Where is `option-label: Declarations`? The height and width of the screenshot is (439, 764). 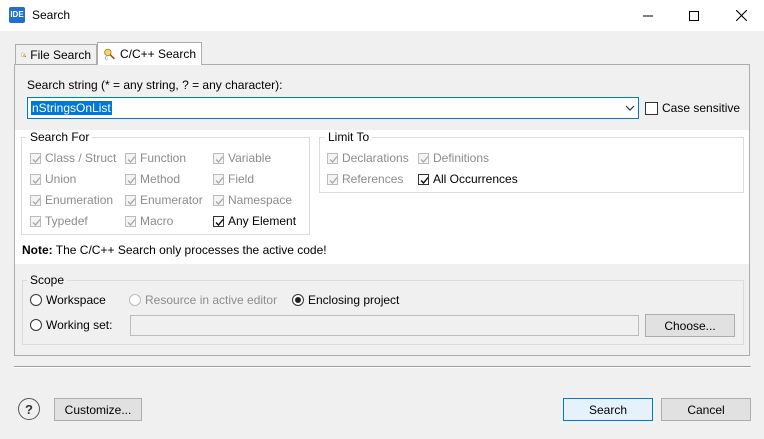
option-label: Declarations is located at coordinates (375, 158).